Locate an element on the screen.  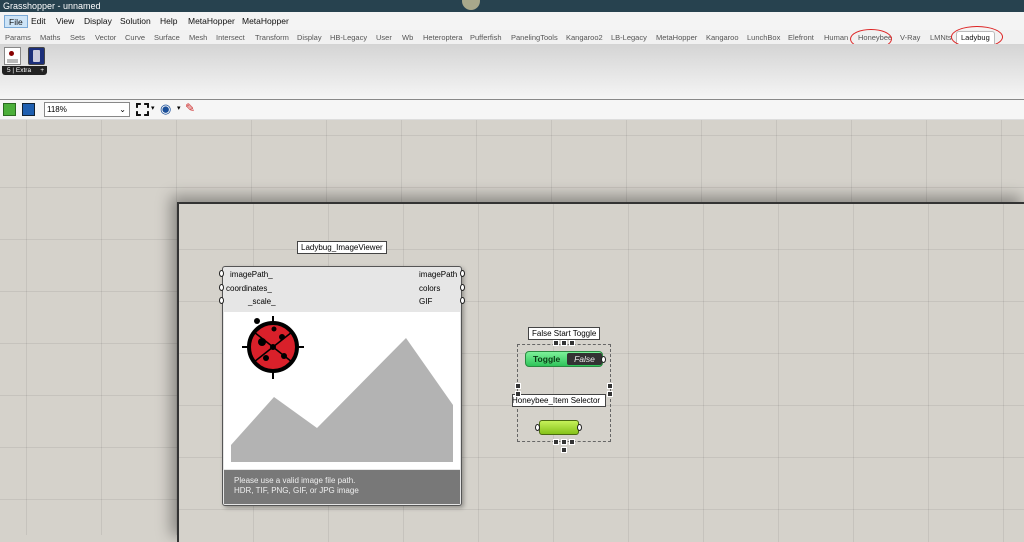
window-title: Grasshopper - unnamed is located at coordinates (52, 6).